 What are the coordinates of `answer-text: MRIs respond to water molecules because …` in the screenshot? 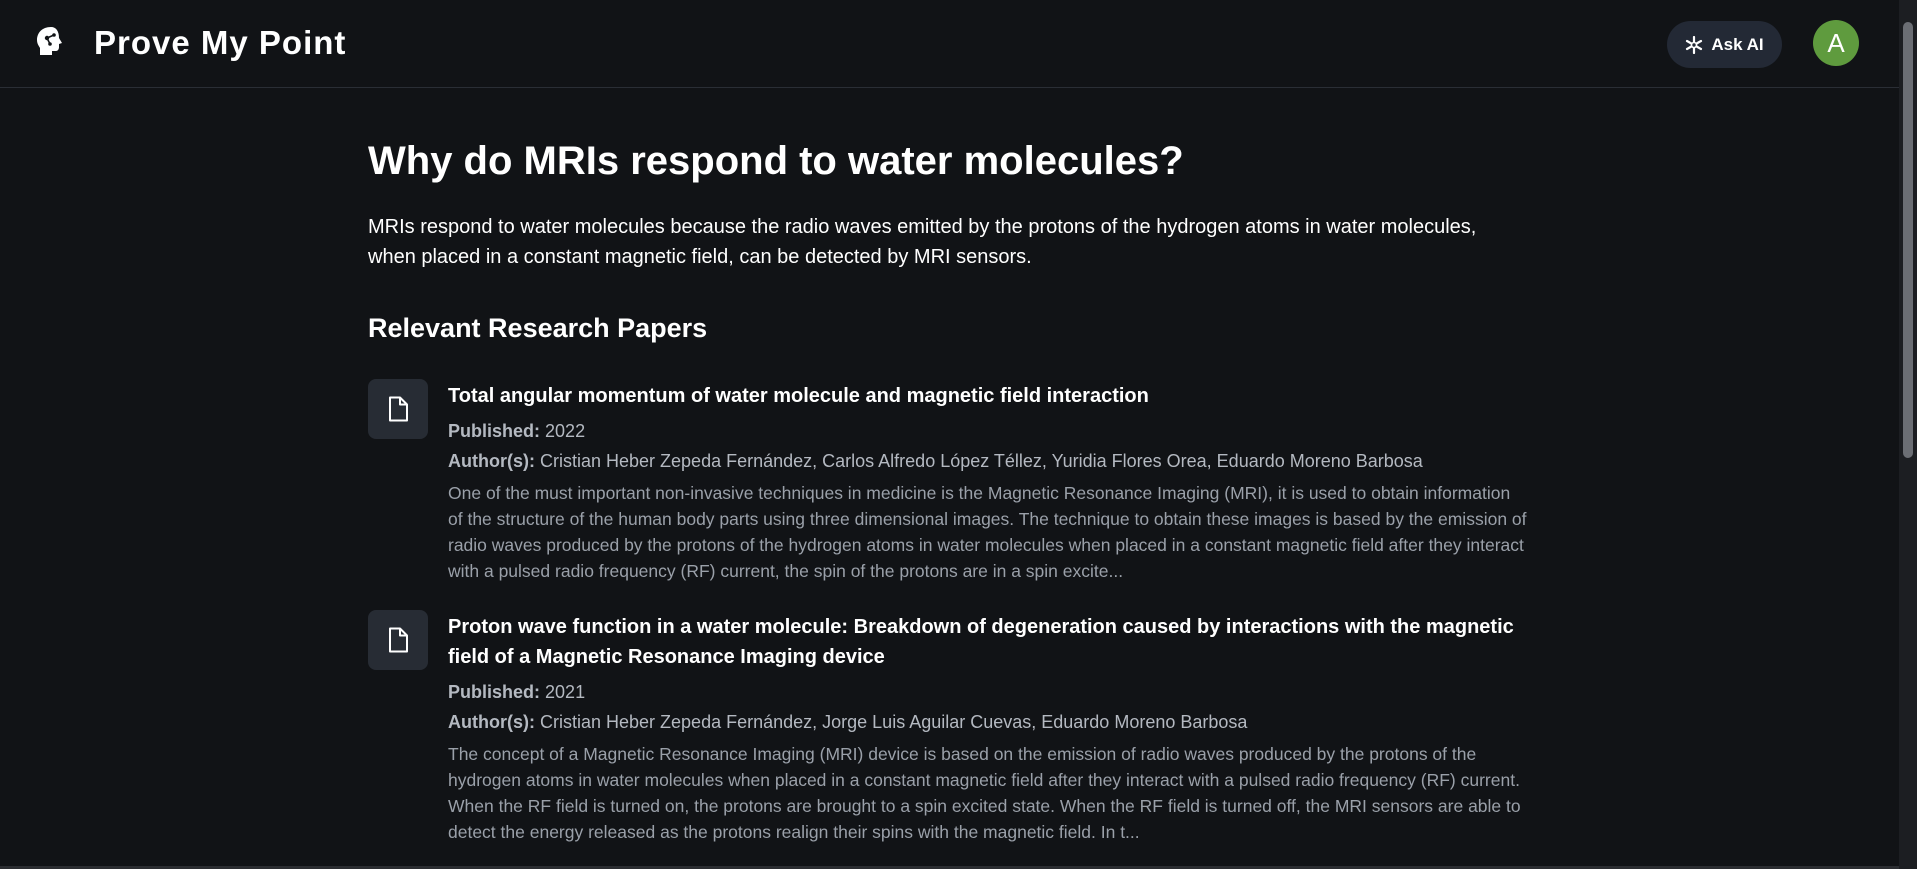 It's located at (922, 242).